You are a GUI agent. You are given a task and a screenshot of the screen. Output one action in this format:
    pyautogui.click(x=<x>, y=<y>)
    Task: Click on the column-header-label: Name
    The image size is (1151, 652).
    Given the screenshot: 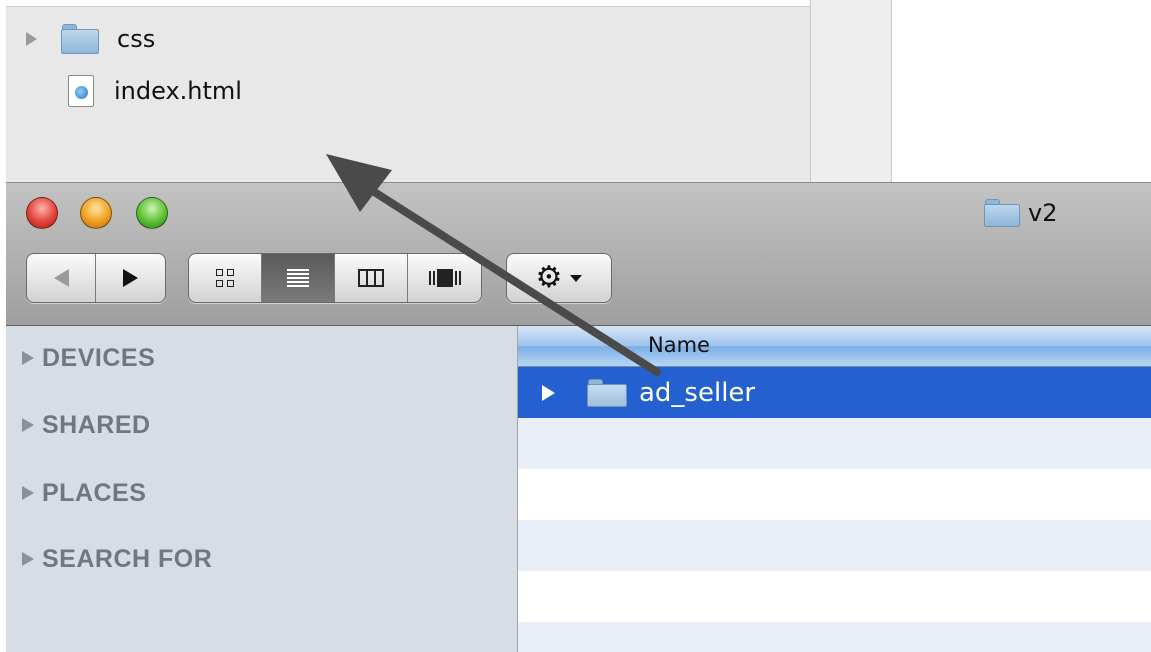 What is the action you would take?
    pyautogui.click(x=679, y=345)
    